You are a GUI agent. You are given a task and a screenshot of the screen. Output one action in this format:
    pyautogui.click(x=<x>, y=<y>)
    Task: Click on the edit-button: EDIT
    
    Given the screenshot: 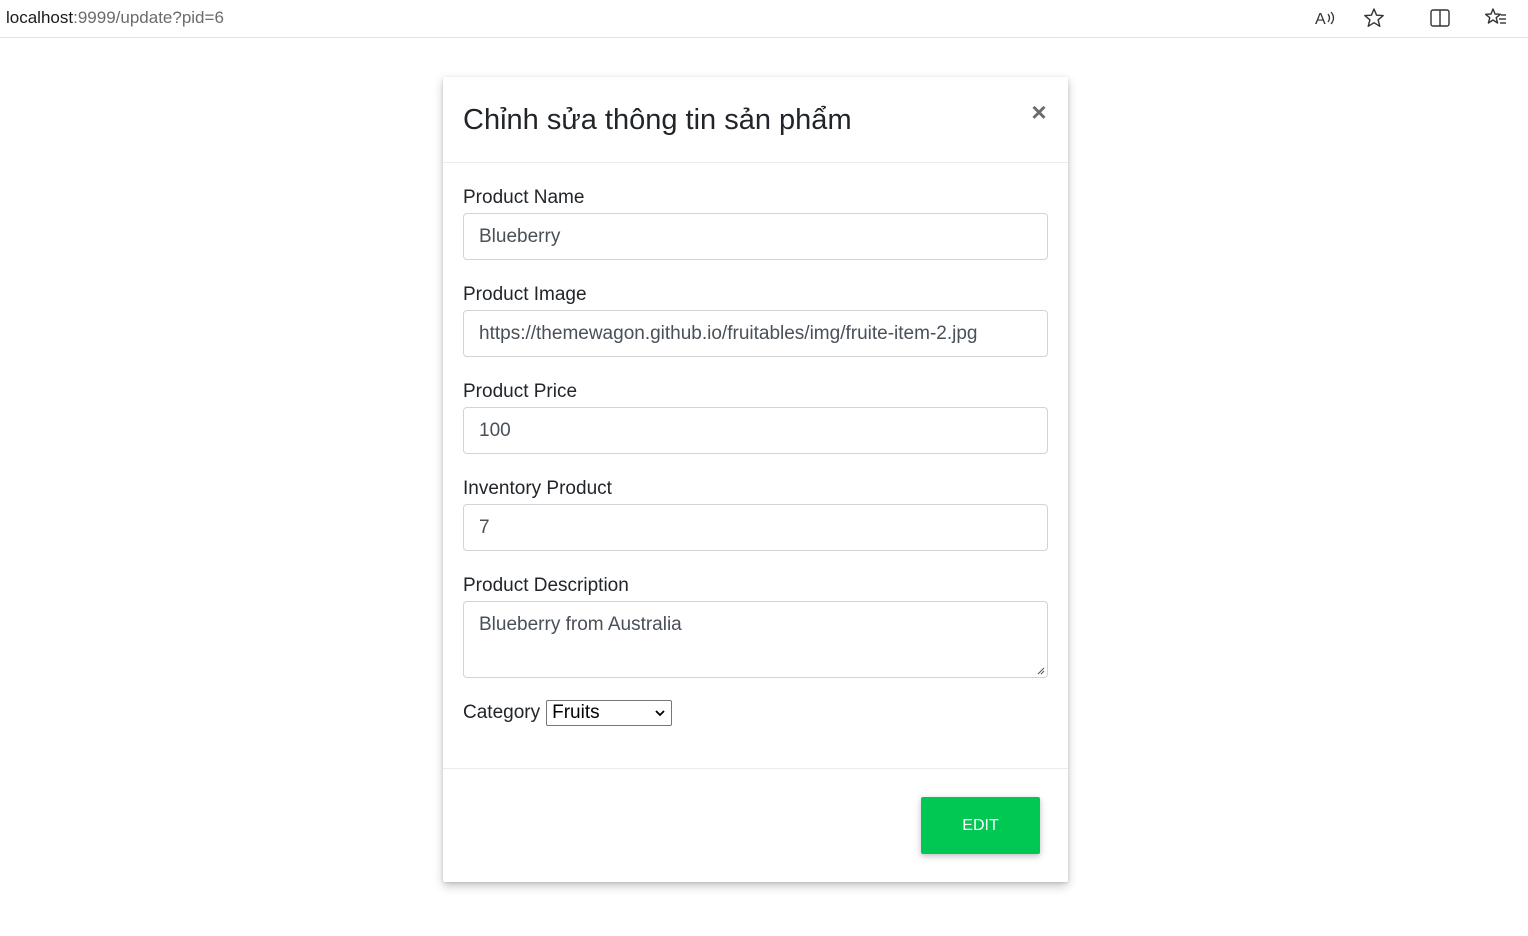 What is the action you would take?
    pyautogui.click(x=980, y=825)
    